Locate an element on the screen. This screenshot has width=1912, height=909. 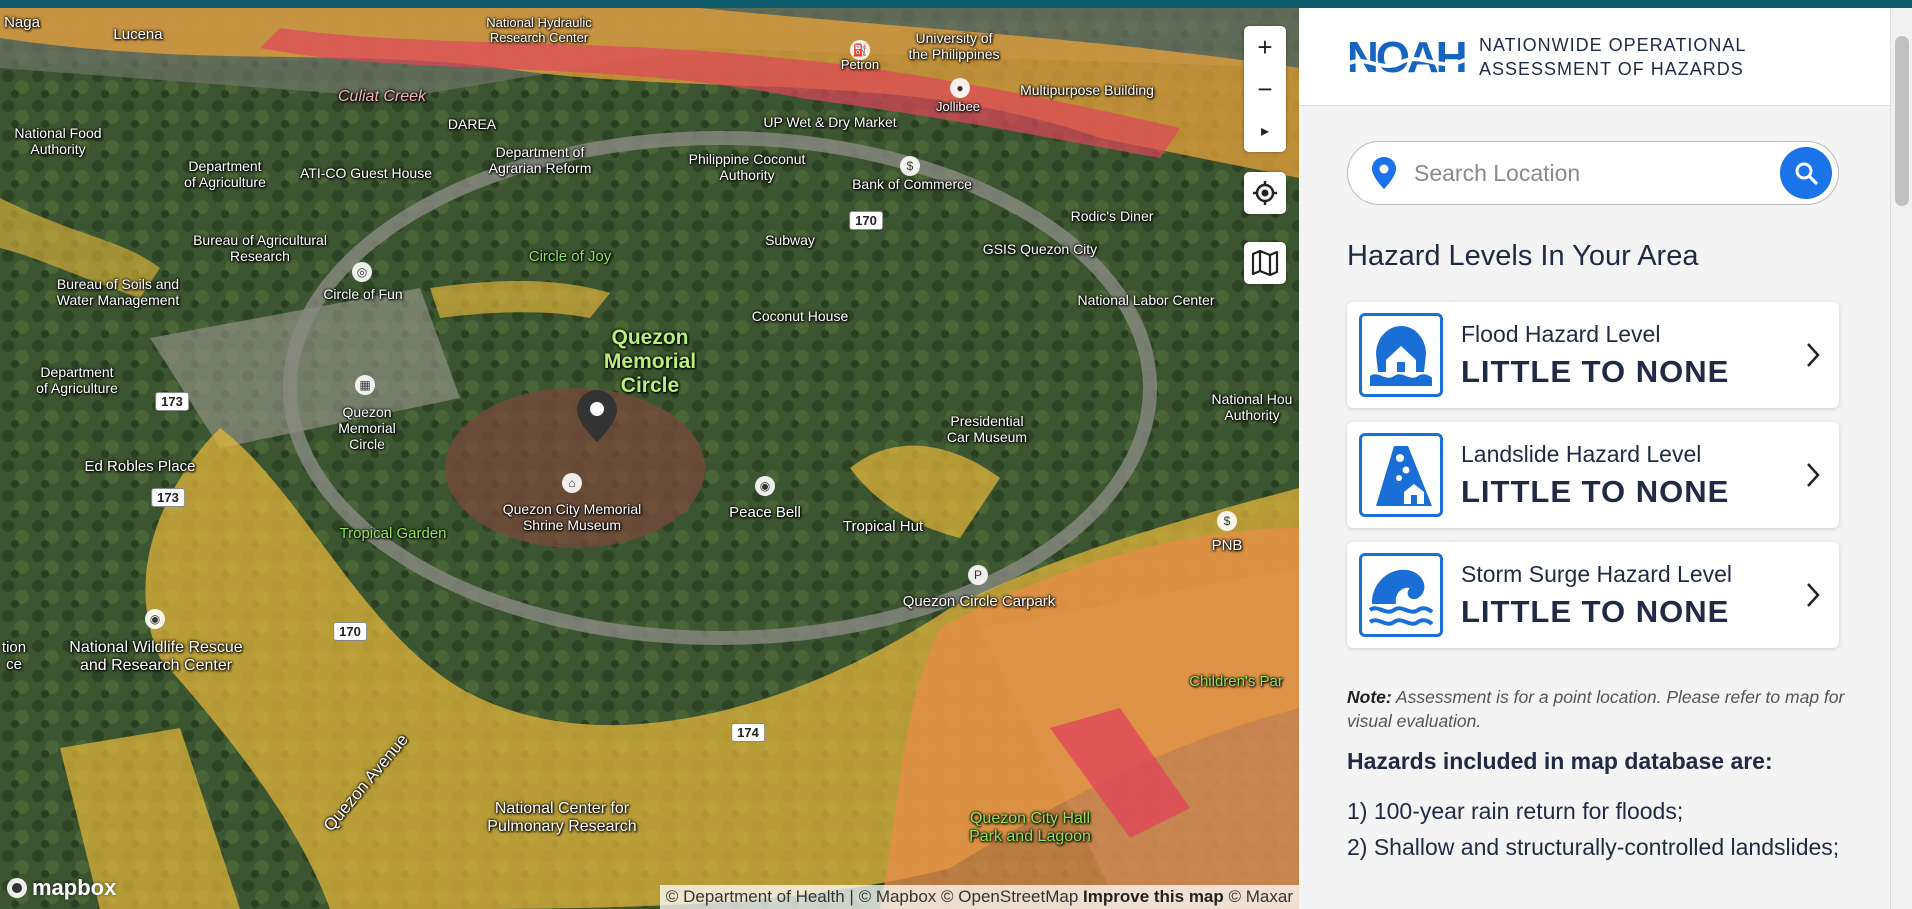
road-shield: 174 is located at coordinates (748, 732).